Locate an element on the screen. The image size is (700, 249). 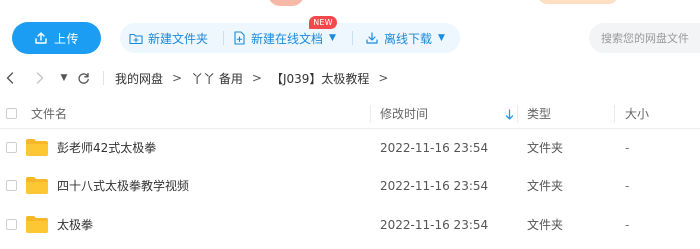
new-doc-icon is located at coordinates (239, 38).